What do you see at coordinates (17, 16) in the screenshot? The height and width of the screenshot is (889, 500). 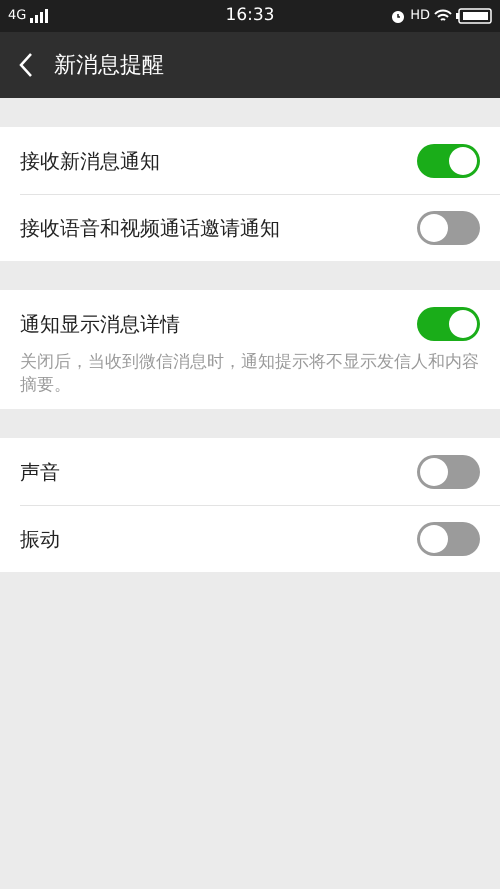 I see `network-label: 4G` at bounding box center [17, 16].